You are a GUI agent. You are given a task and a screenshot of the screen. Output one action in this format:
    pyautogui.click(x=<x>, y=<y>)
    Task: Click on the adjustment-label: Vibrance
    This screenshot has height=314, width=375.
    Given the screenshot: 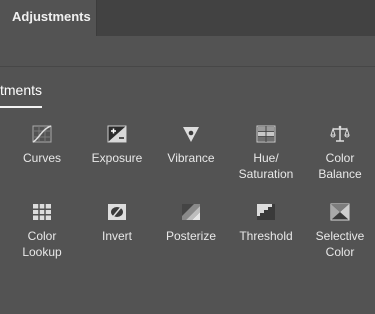 What is the action you would take?
    pyautogui.click(x=191, y=158)
    